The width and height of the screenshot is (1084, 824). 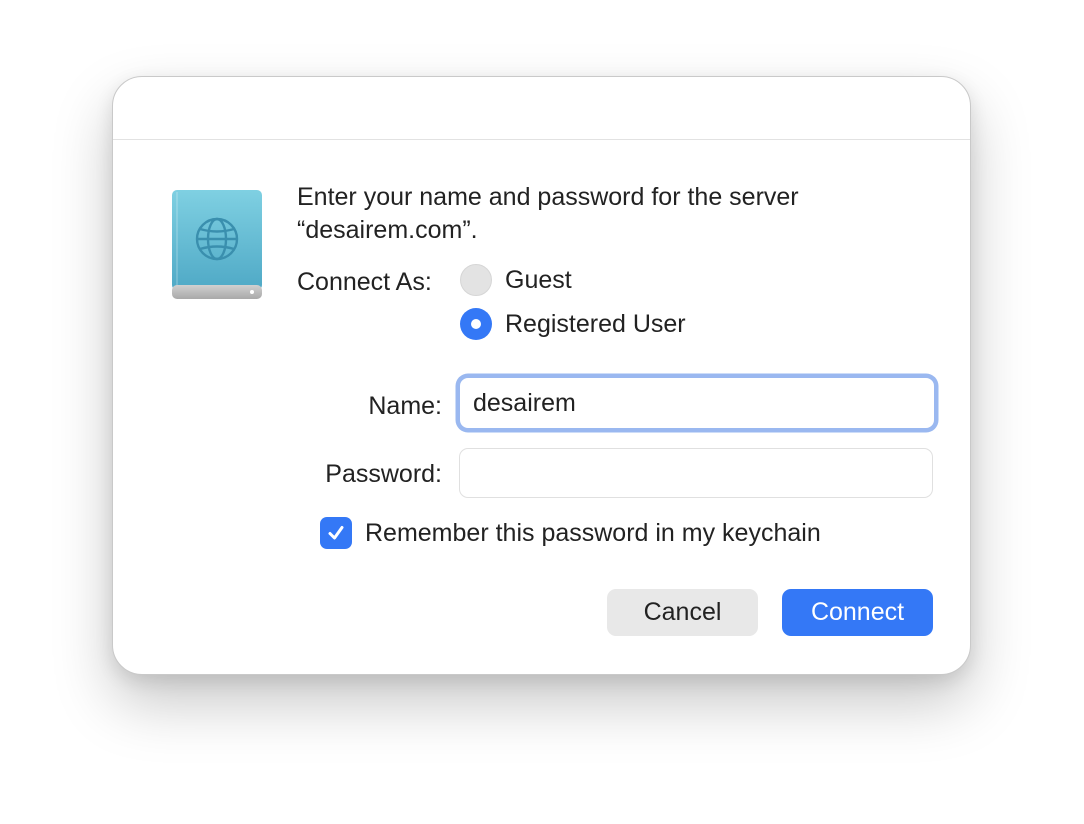 I want to click on password-field, so click(x=696, y=473).